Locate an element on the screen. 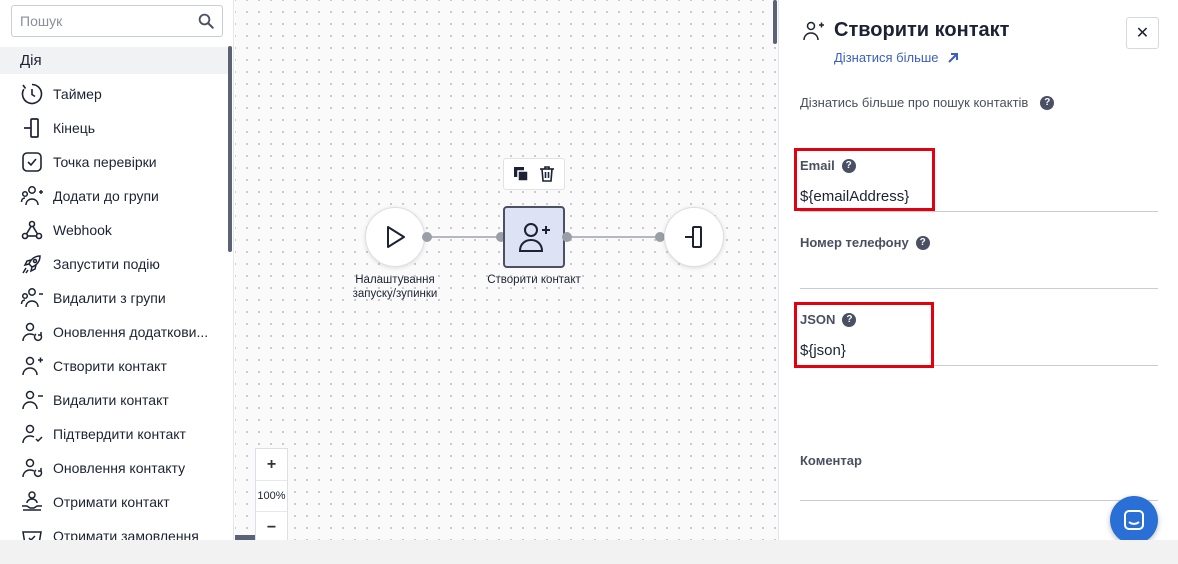 This screenshot has width=1178, height=564. delete-node-button is located at coordinates (547, 174).